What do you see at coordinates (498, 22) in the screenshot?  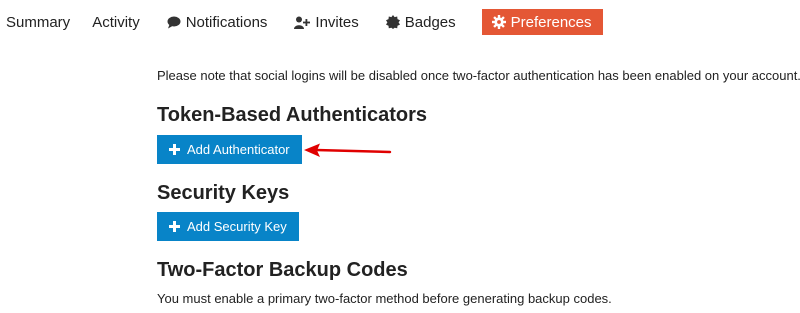 I see `gear-icon` at bounding box center [498, 22].